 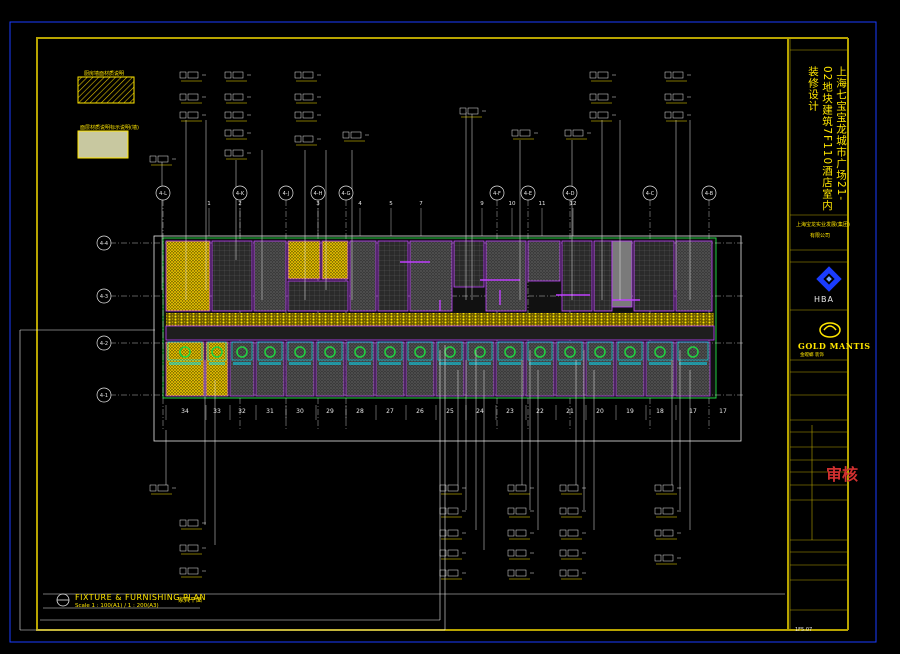 What do you see at coordinates (345, 194) in the screenshot?
I see `axis-label: 4-G` at bounding box center [345, 194].